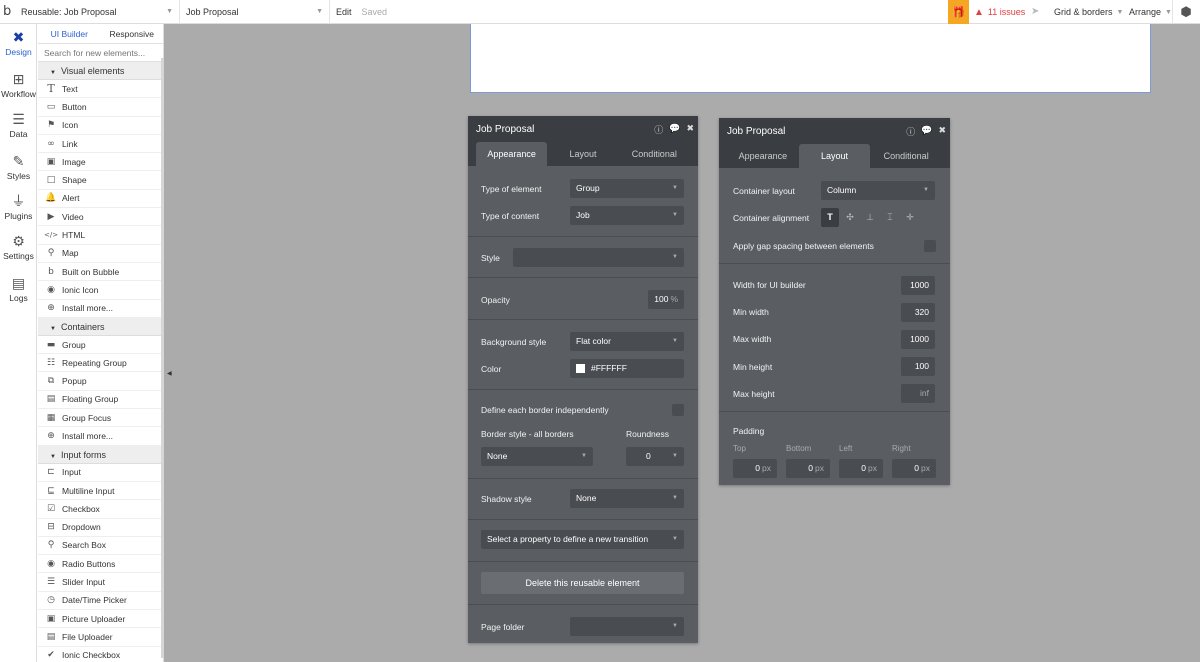 Image resolution: width=1200 pixels, height=662 pixels. Describe the element at coordinates (100, 546) in the screenshot. I see `element-search-box: ⚲ Search Box` at that location.